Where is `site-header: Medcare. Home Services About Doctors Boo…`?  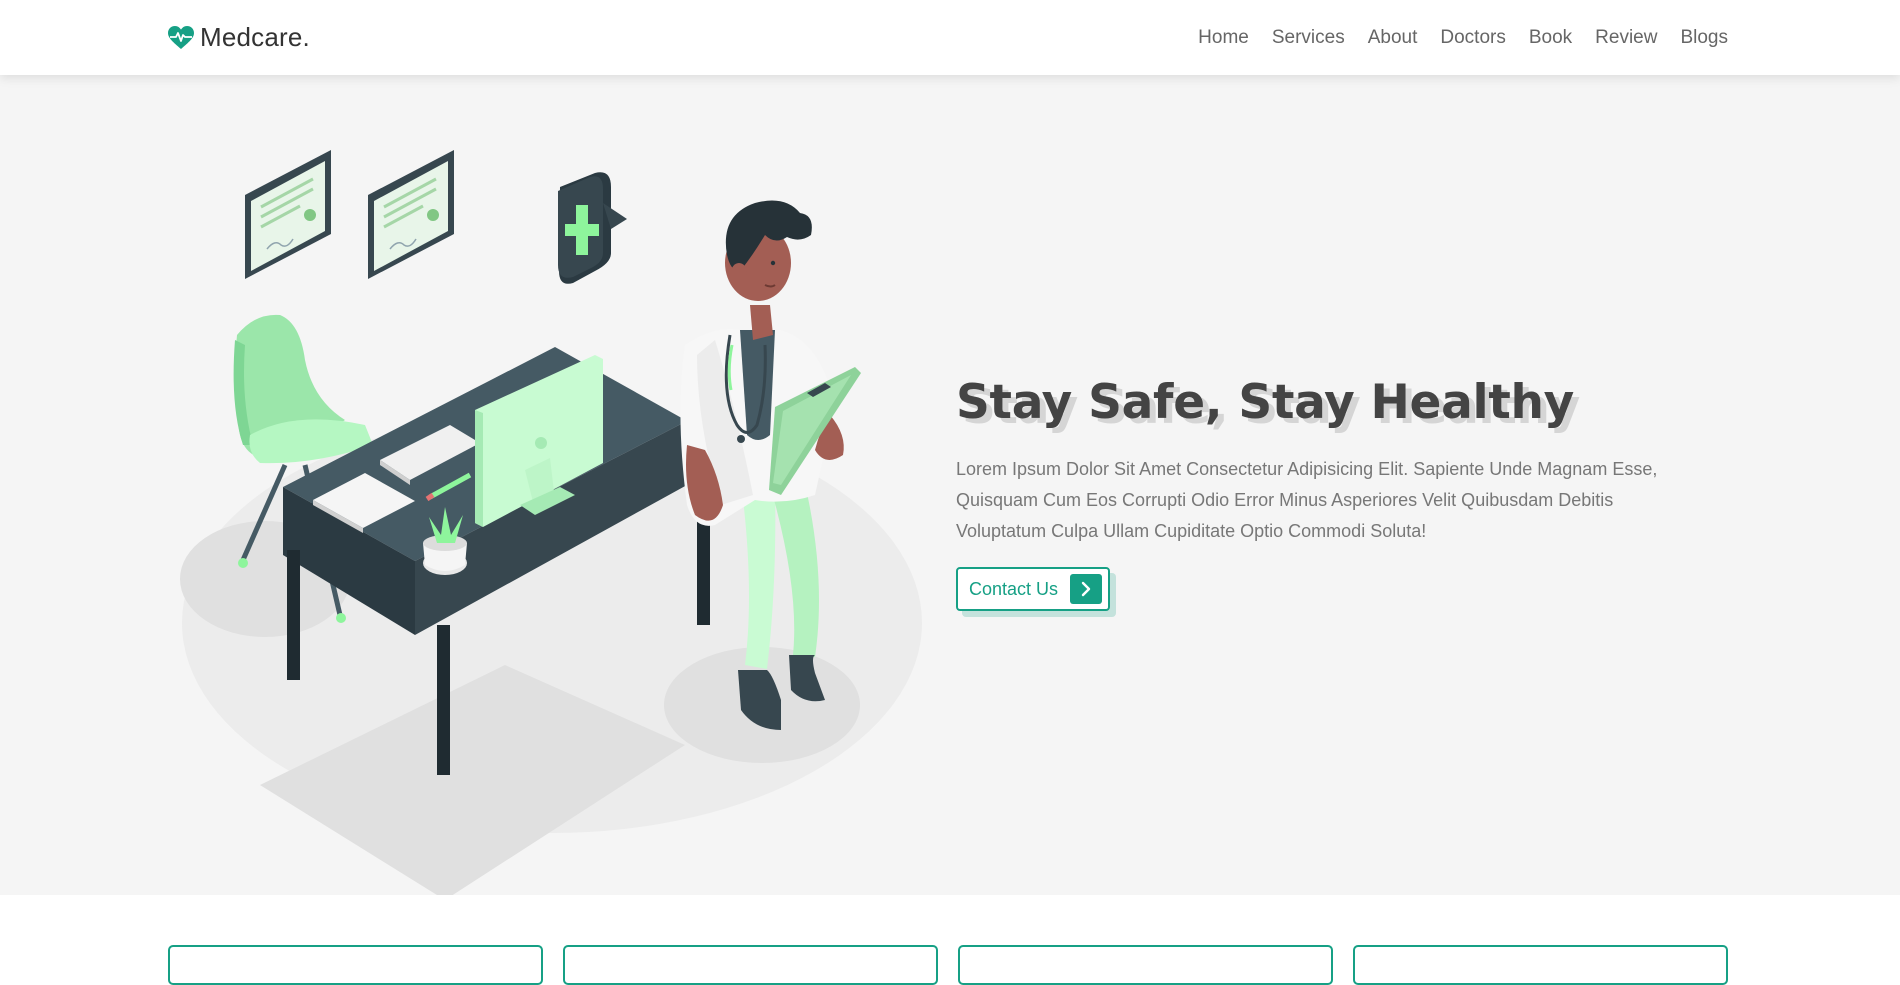 site-header: Medcare. Home Services About Doctors Boo… is located at coordinates (950, 37).